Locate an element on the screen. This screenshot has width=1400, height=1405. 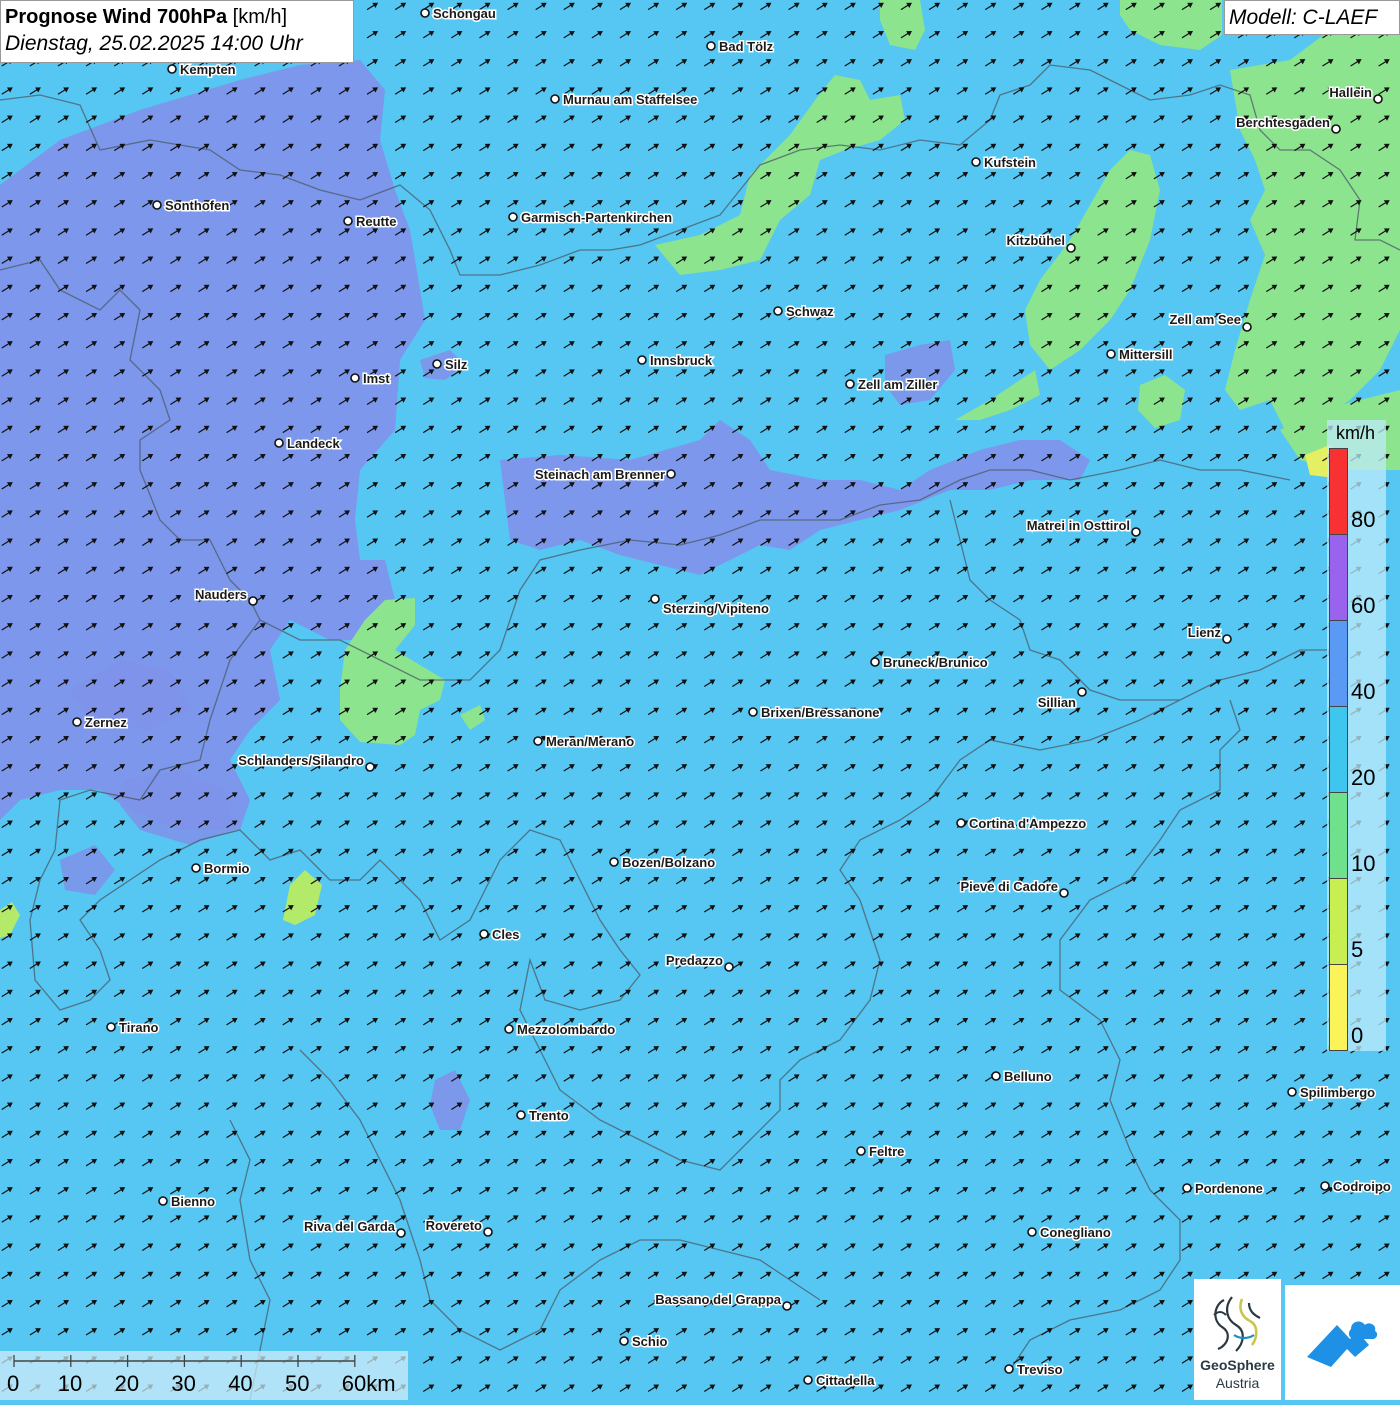
city-label: Schwaz is located at coordinates (810, 311).